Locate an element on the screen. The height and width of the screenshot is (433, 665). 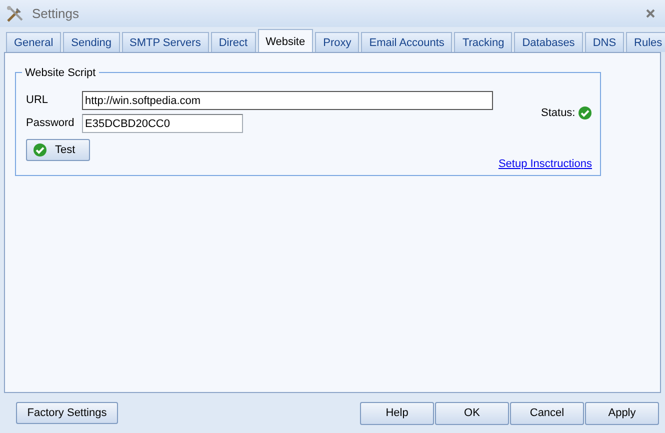
tab: Sending is located at coordinates (91, 42).